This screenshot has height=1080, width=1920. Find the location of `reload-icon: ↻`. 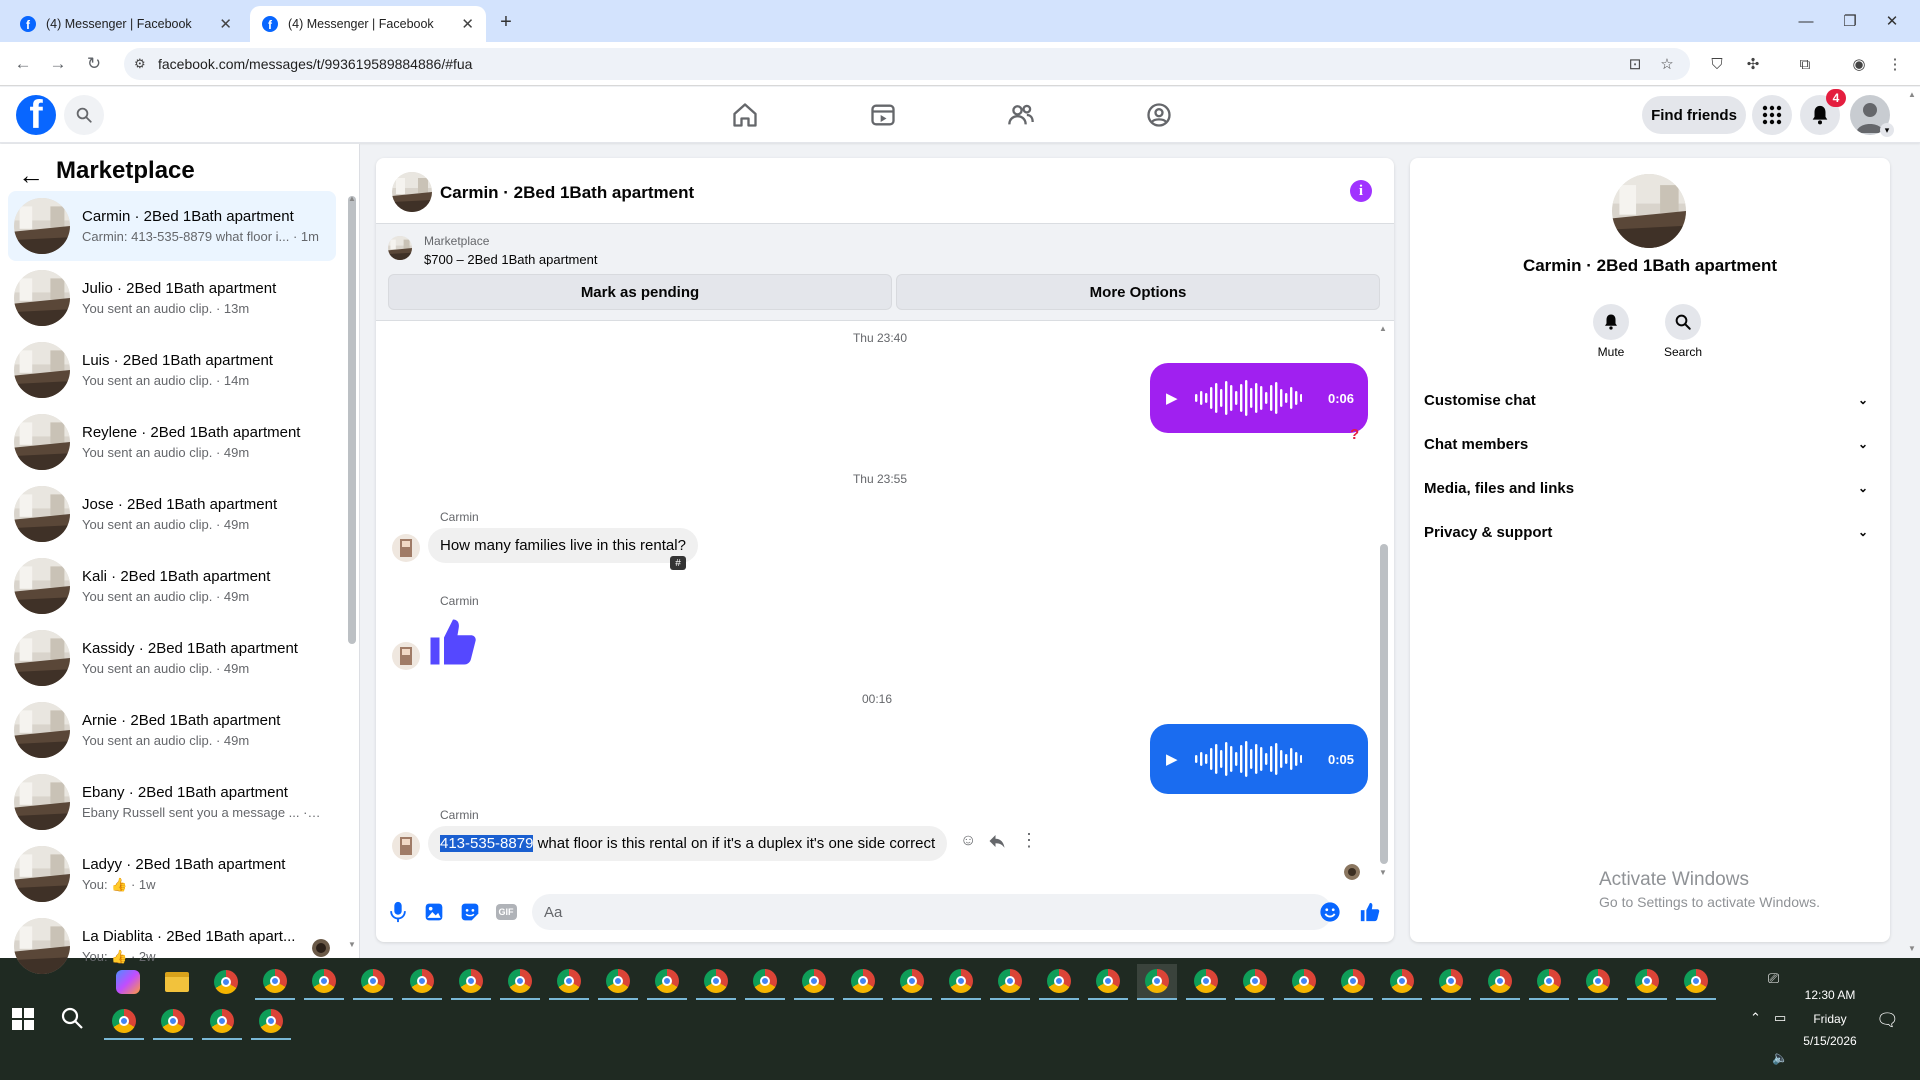

reload-icon: ↻ is located at coordinates (94, 64).